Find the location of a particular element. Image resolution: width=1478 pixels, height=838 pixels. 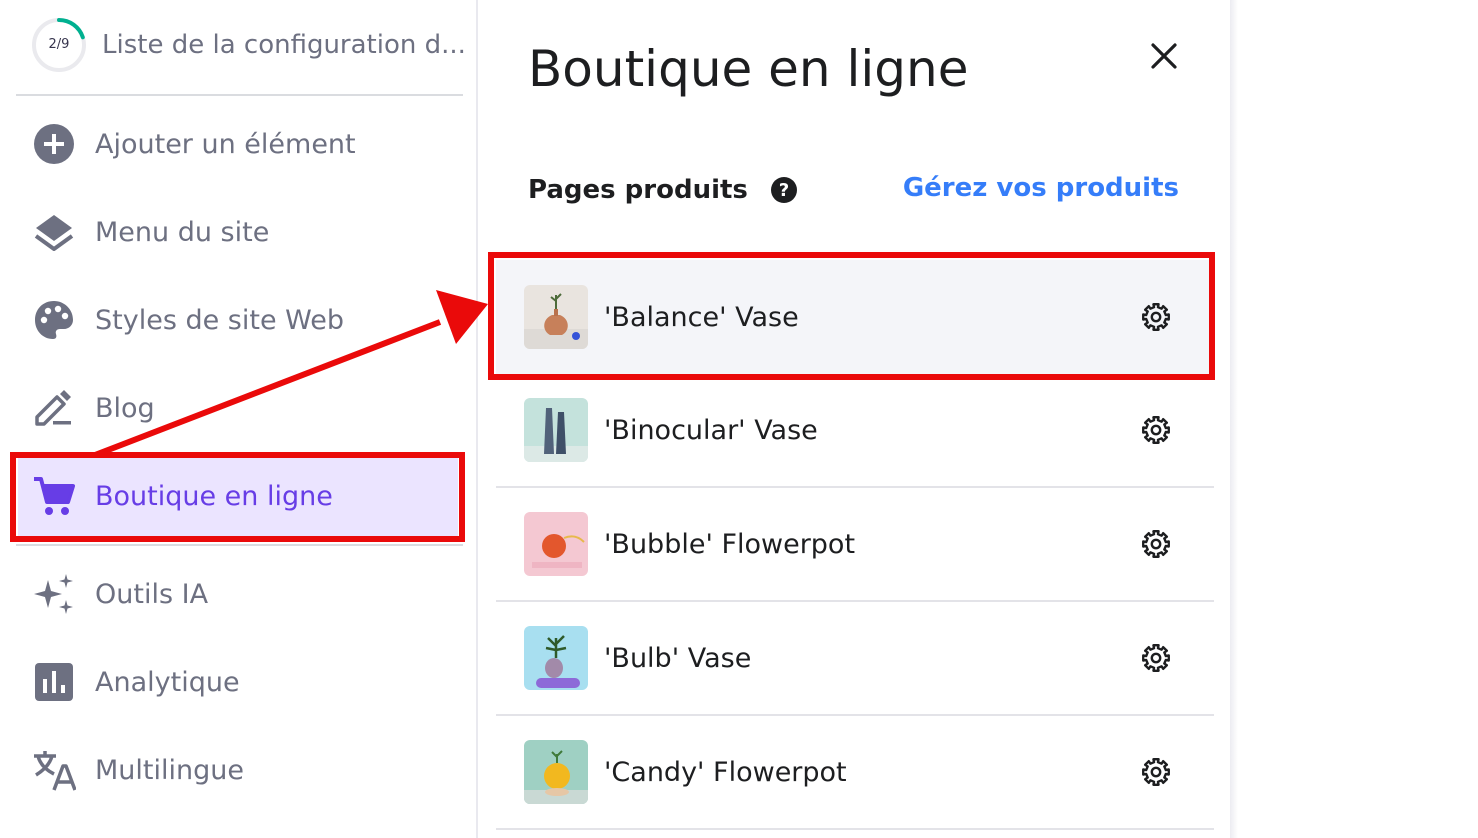

section-title: Pages produits is located at coordinates (638, 190).